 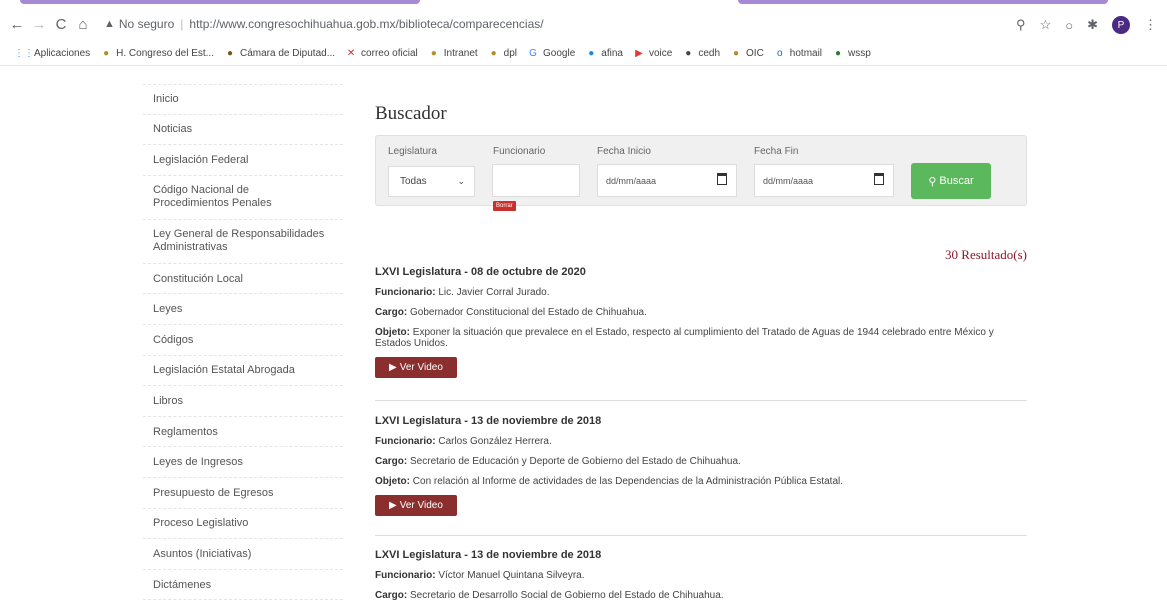 I want to click on security-warning: No seguro, so click(x=146, y=24).